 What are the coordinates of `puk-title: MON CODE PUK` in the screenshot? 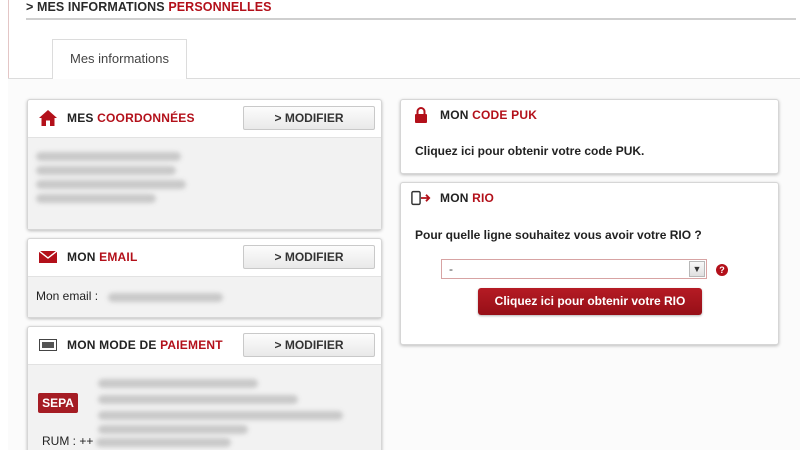 It's located at (489, 115).